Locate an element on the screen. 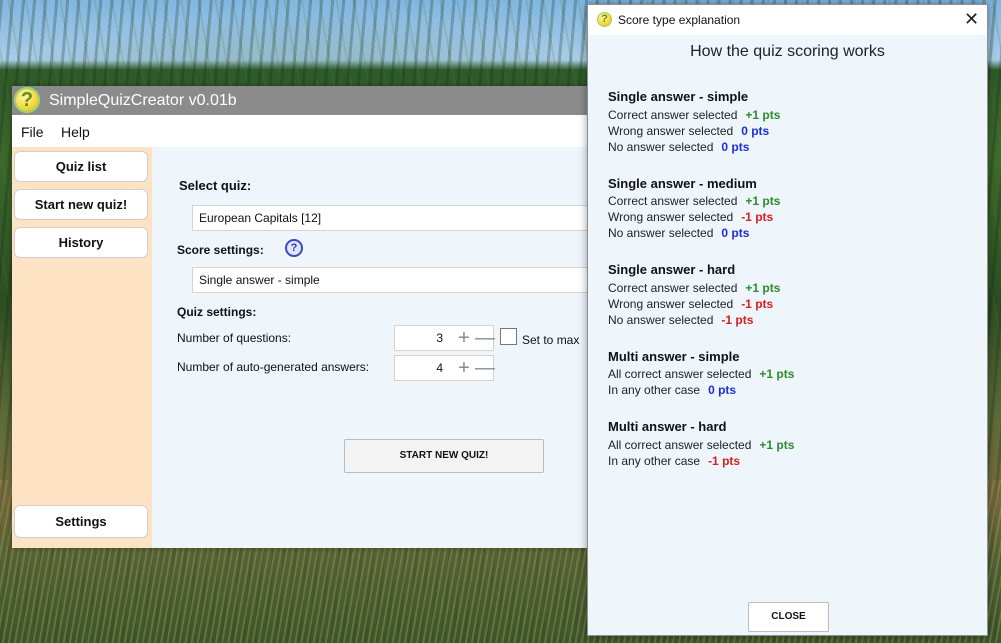 This screenshot has width=1001, height=643. main-titlebar: ? SimpleQuizCreator v0.01b is located at coordinates (302, 100).